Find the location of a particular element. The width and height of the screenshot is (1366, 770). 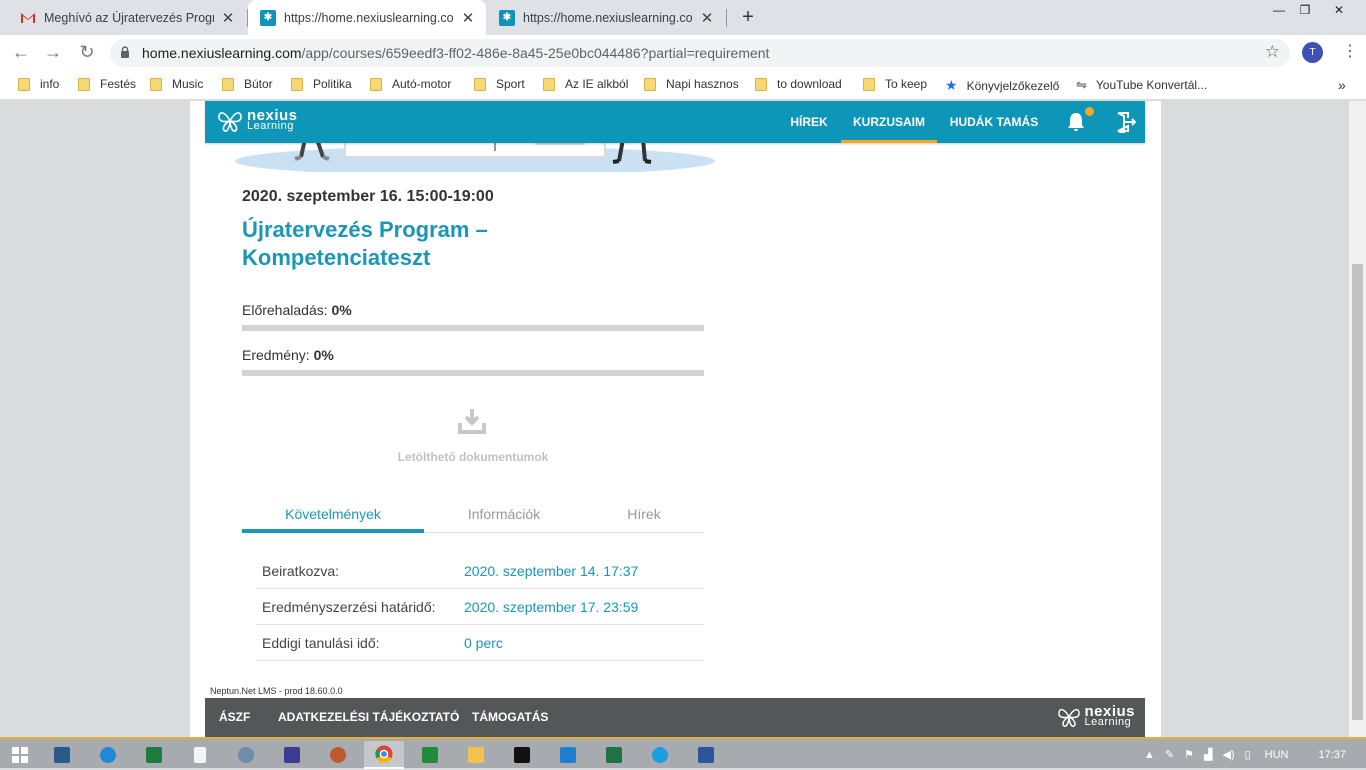

scrollbar-thumb is located at coordinates (1357, 492).